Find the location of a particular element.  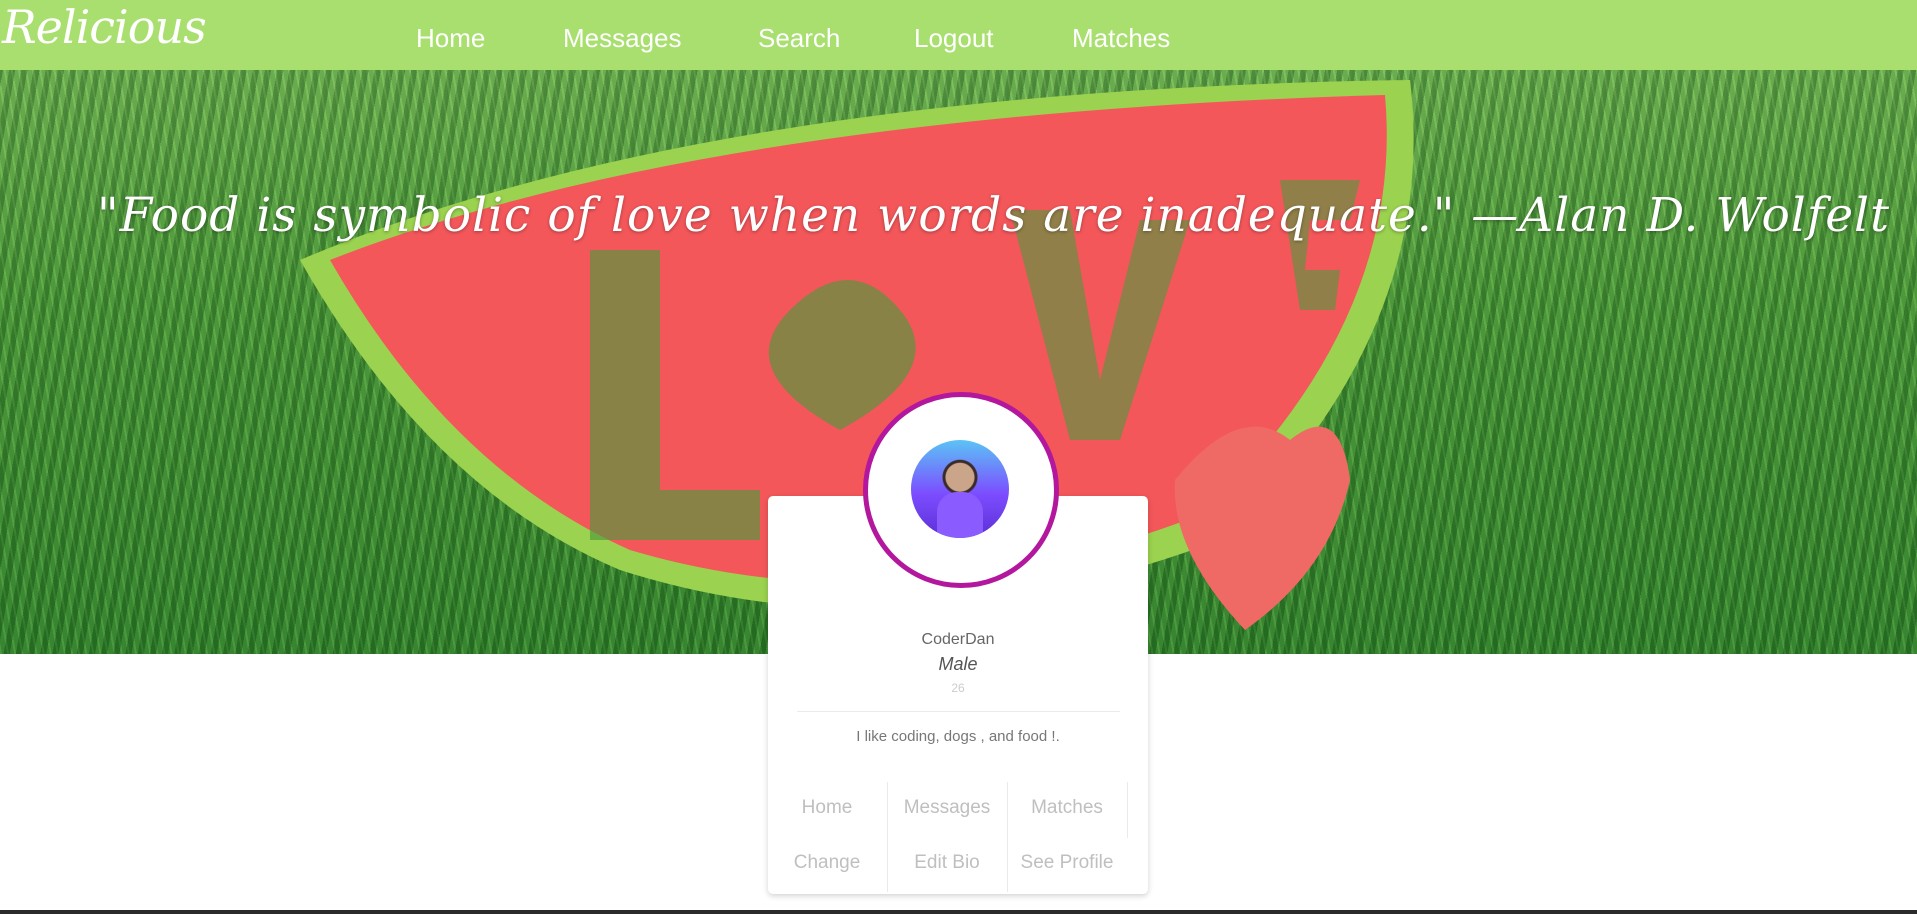

brand-logo: Relicious is located at coordinates (104, 27).